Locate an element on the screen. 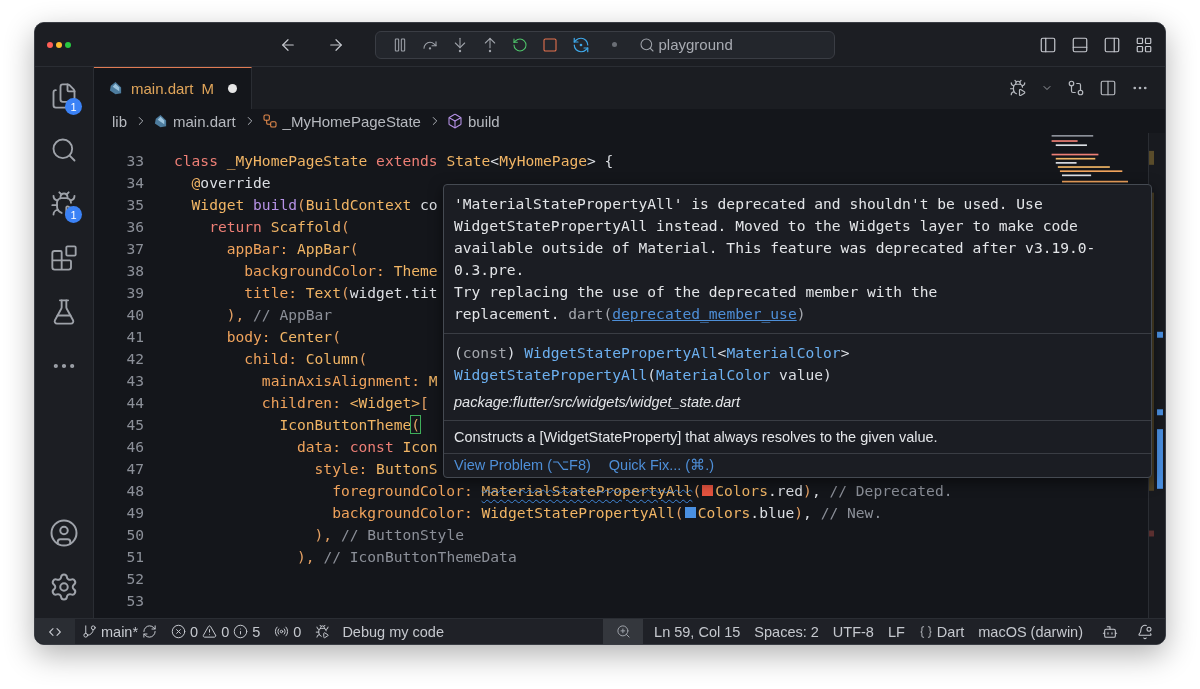  breadcrumb-item: _MyHomePageState is located at coordinates (351, 121).